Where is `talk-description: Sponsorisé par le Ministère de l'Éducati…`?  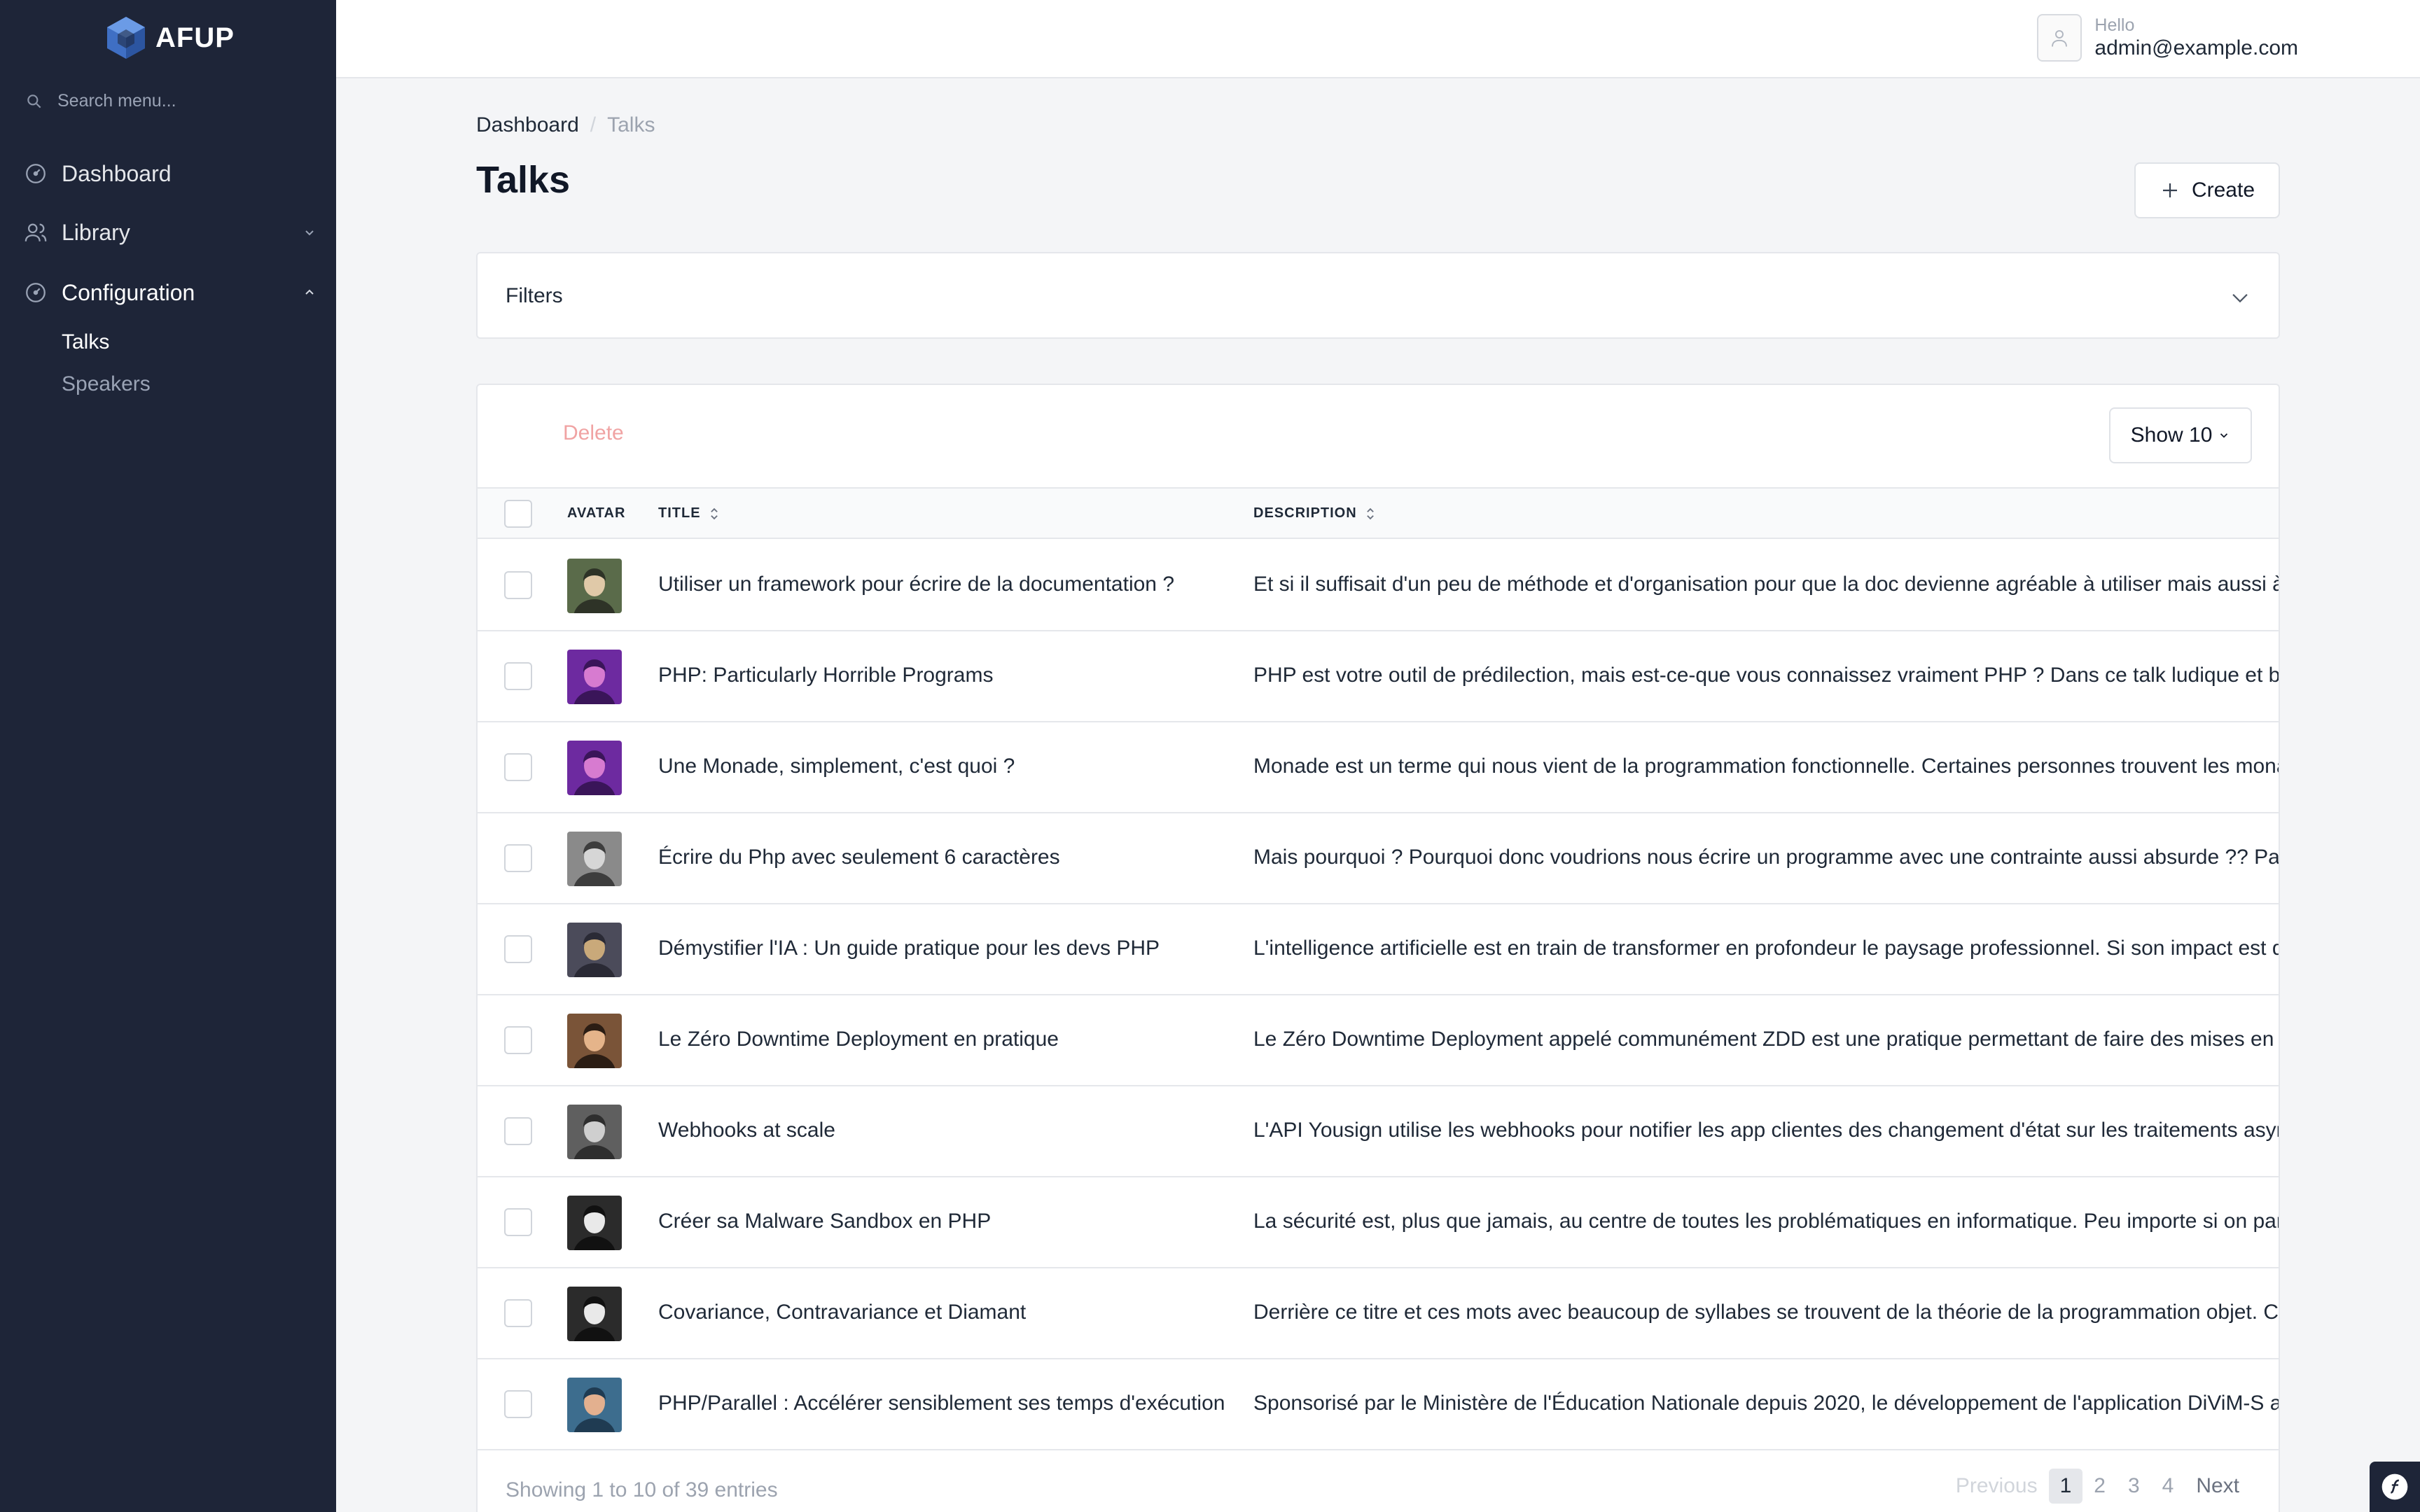 talk-description: Sponsorisé par le Ministère de l'Éducati… is located at coordinates (1767, 1403).